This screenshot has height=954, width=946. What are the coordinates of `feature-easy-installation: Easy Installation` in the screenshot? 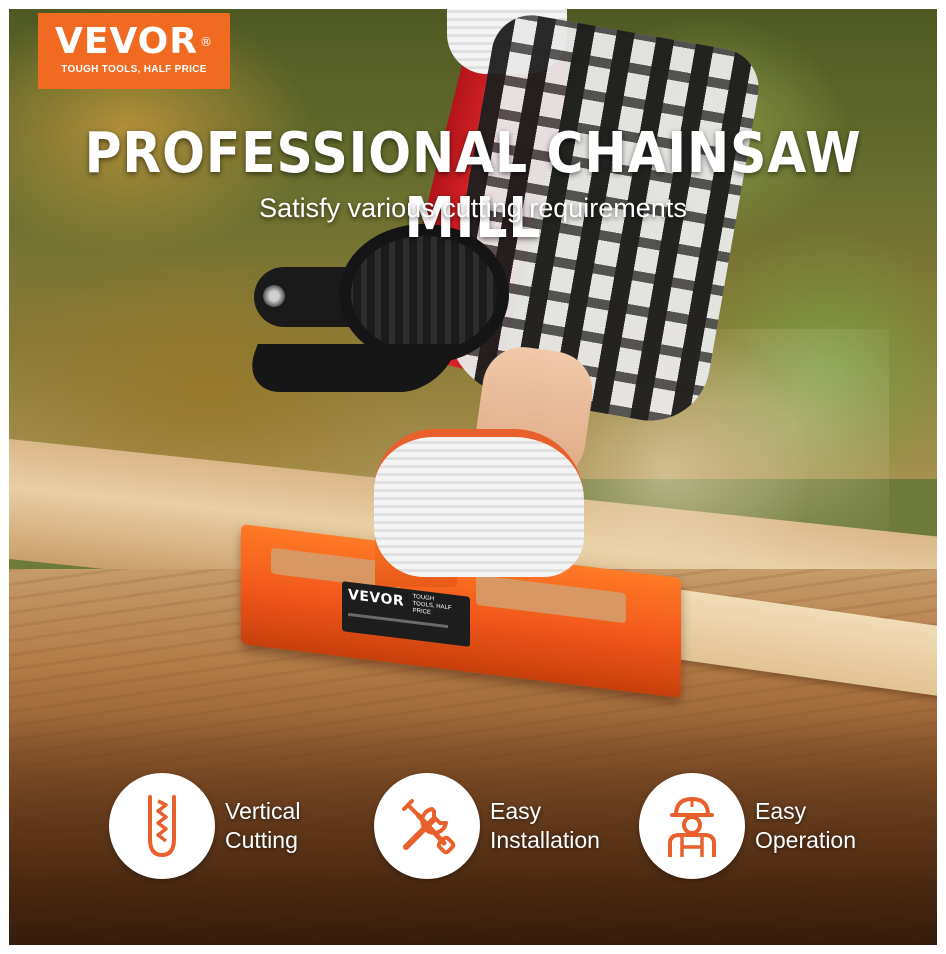 It's located at (487, 826).